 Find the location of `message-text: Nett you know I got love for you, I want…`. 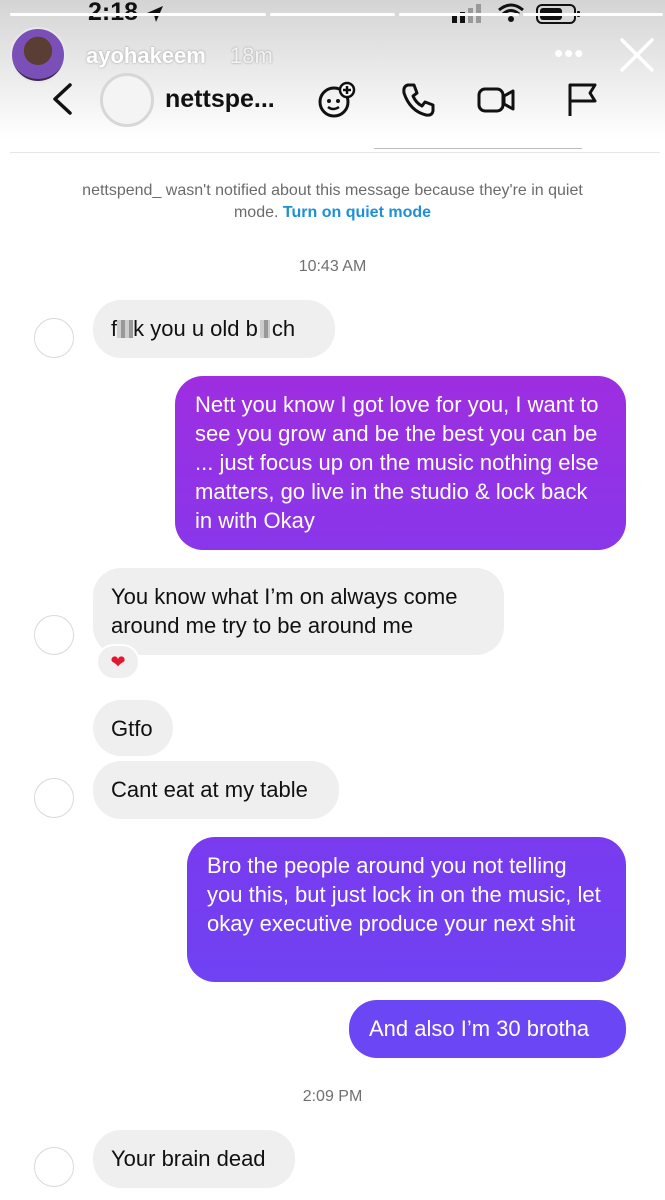

message-text: Nett you know I got love for you, I want… is located at coordinates (397, 462).